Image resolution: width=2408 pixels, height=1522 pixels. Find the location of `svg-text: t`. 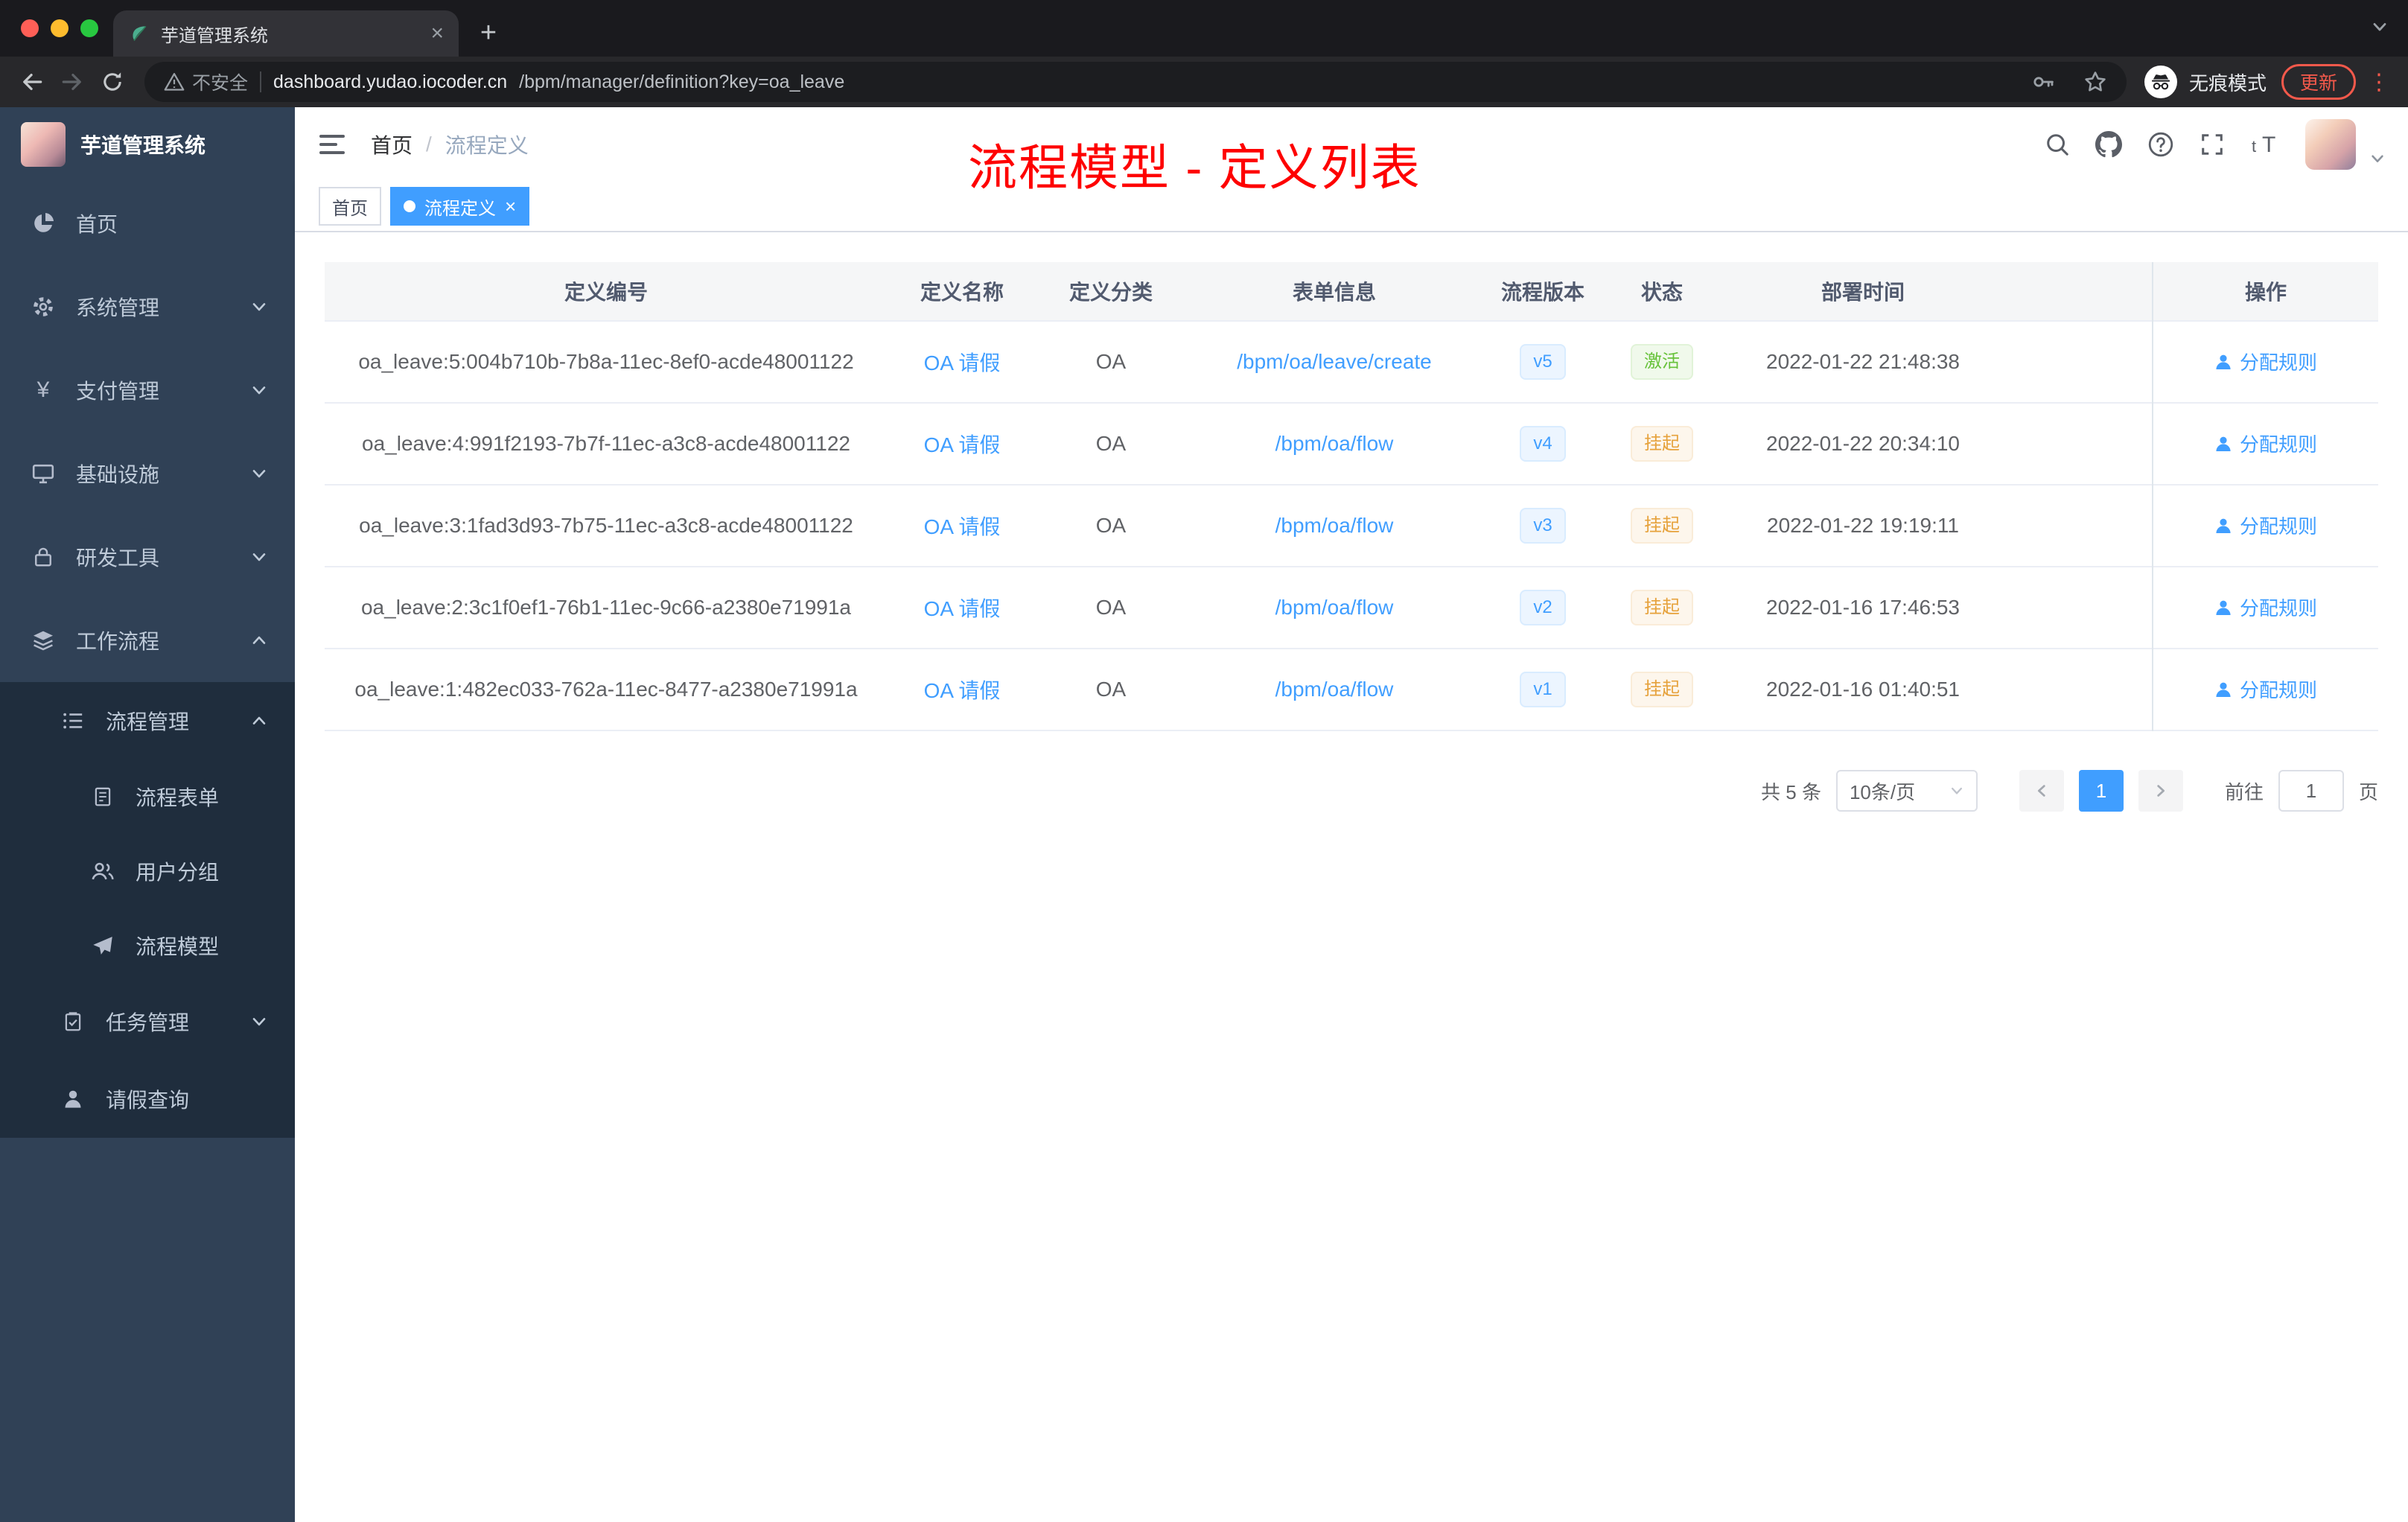

svg-text: t is located at coordinates (2254, 146).